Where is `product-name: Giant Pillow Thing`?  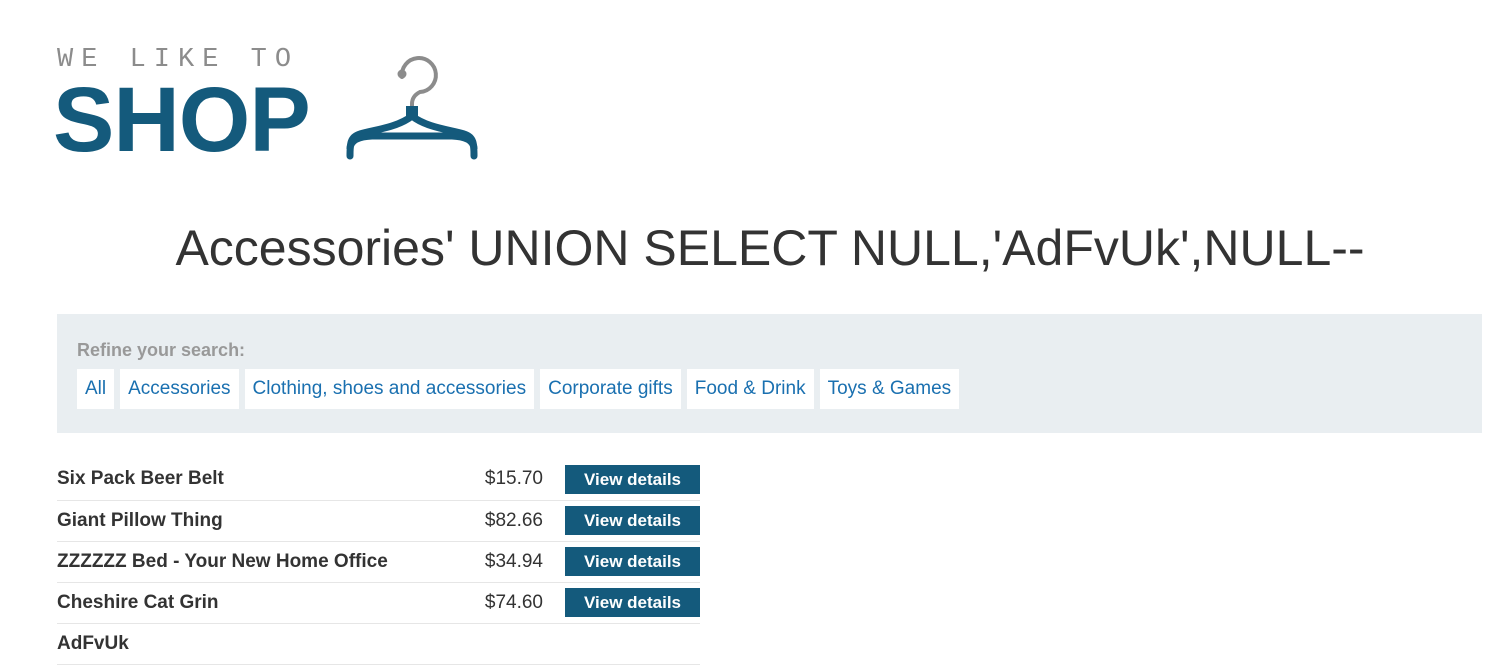
product-name: Giant Pillow Thing is located at coordinates (140, 520).